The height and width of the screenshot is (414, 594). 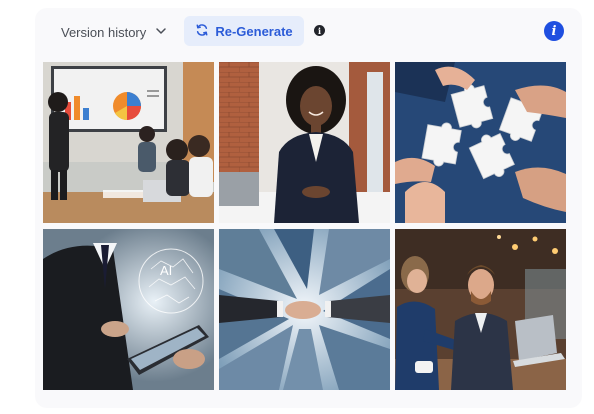 I want to click on info-icon: i, so click(x=319, y=30).